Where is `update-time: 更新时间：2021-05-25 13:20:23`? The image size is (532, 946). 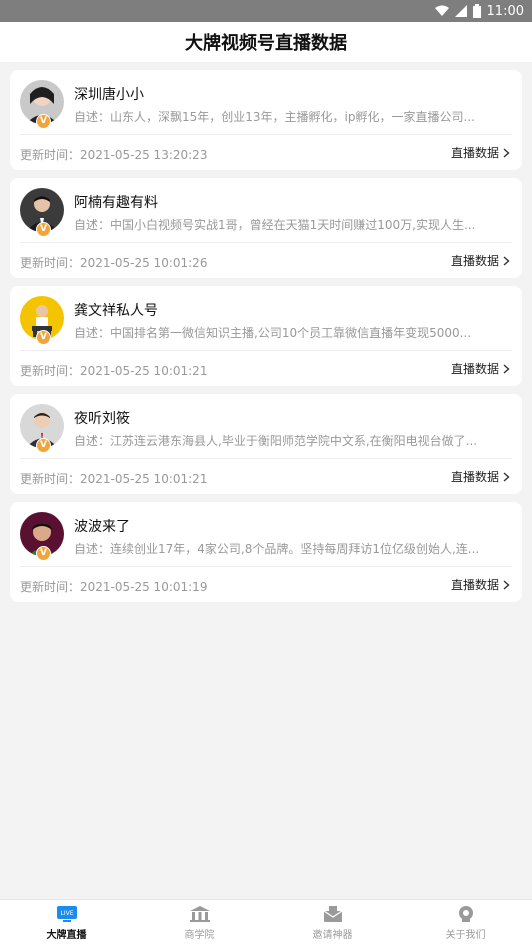 update-time: 更新时间：2021-05-25 13:20:23 is located at coordinates (114, 155).